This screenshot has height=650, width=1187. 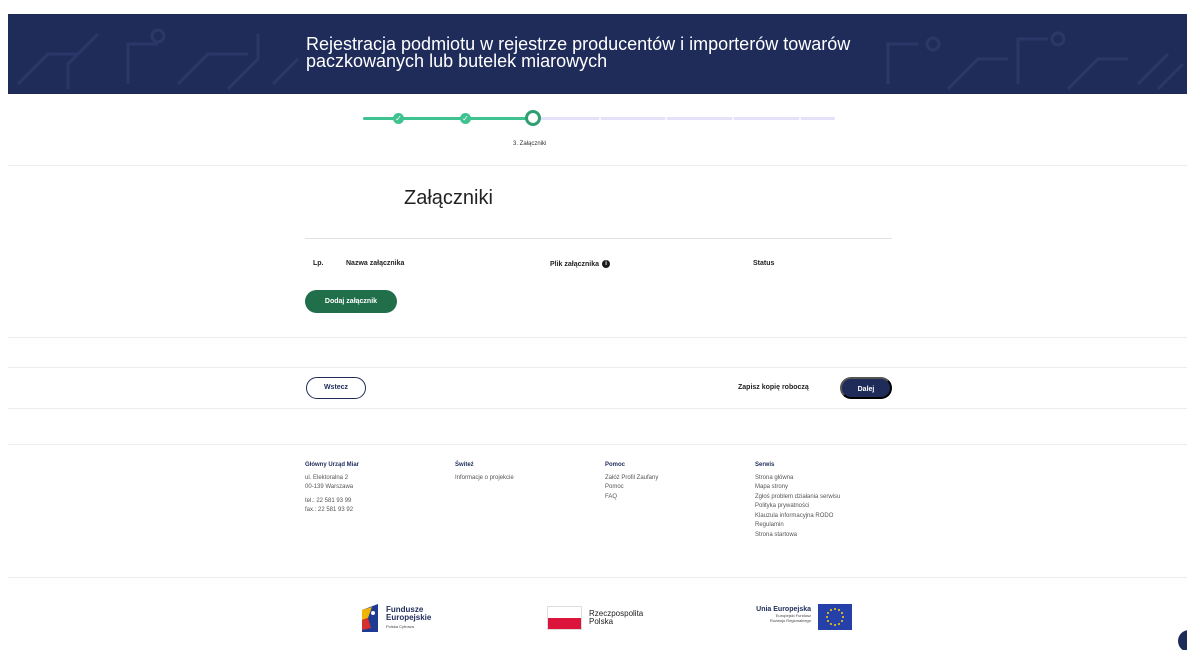 What do you see at coordinates (457, 61) in the screenshot?
I see `title-line-2: paczkowanych lub butelek miarowych` at bounding box center [457, 61].